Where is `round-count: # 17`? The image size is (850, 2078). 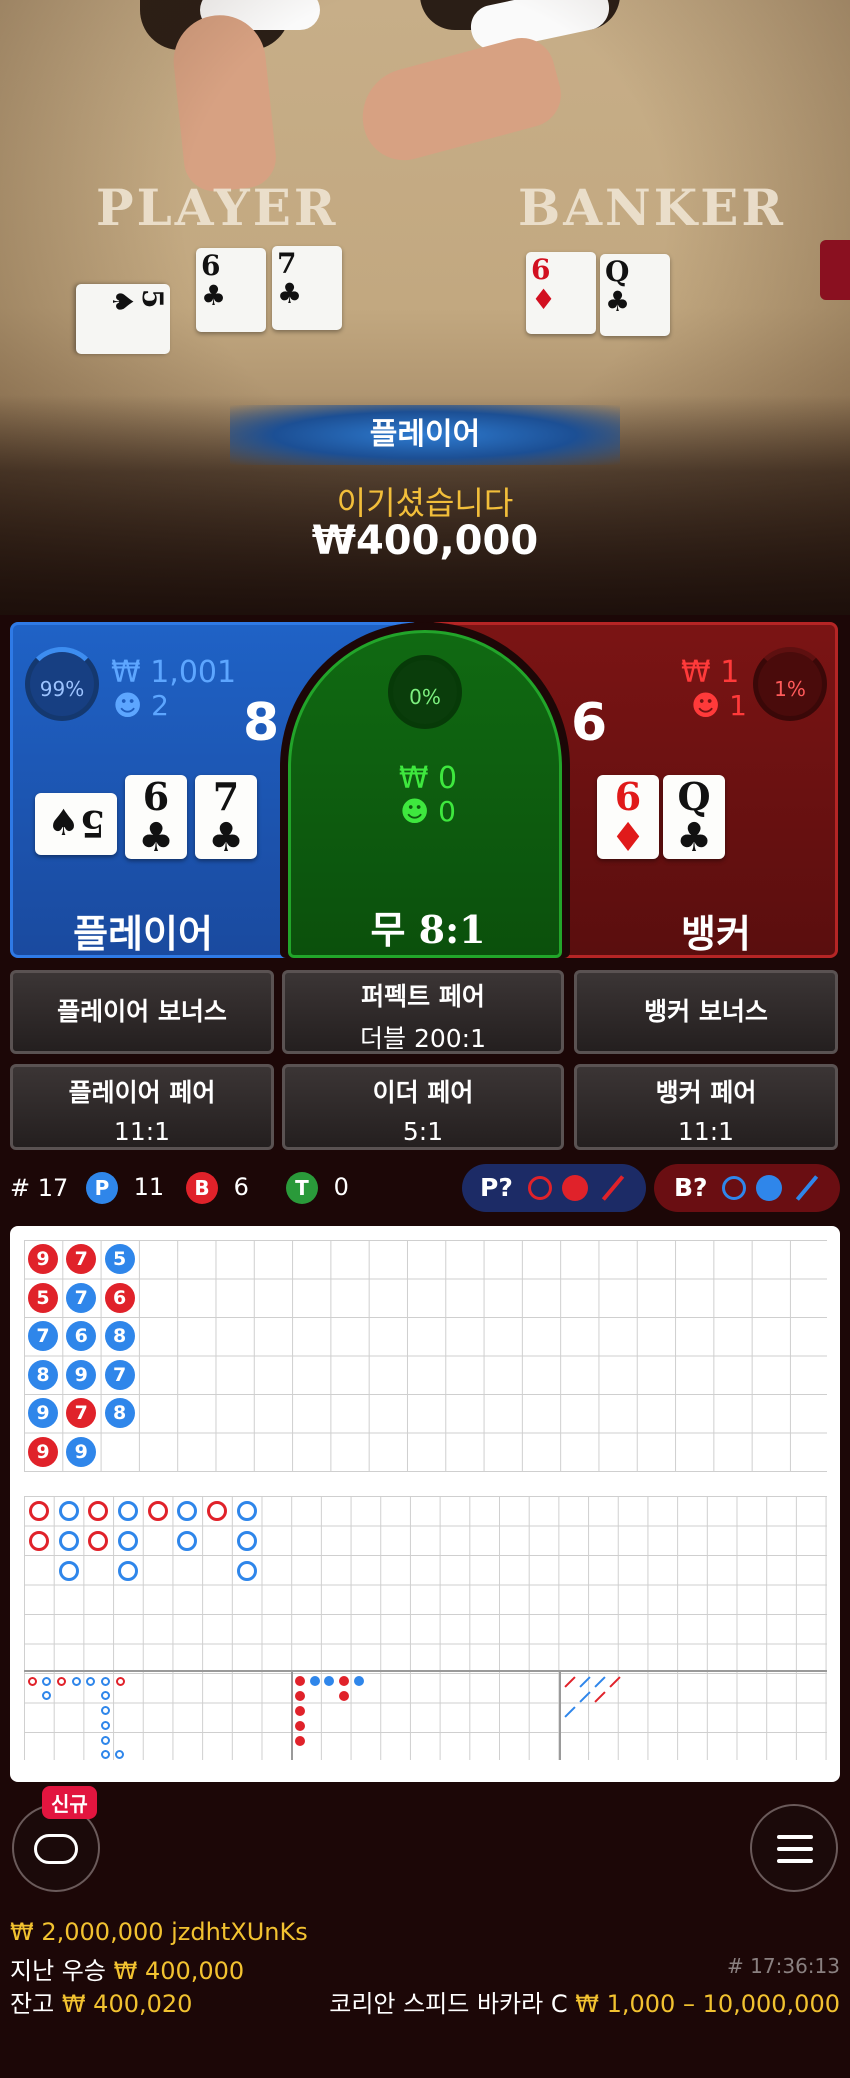 round-count: # 17 is located at coordinates (39, 1188).